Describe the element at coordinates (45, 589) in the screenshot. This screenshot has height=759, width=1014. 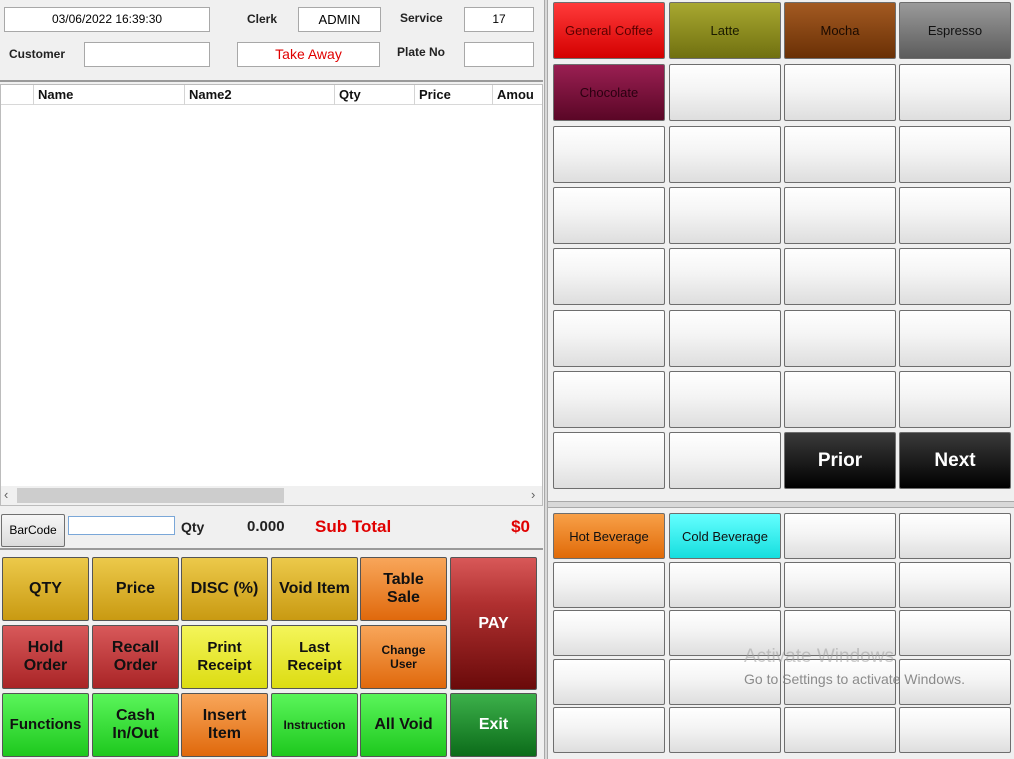
I see `qty-button: QTY` at that location.